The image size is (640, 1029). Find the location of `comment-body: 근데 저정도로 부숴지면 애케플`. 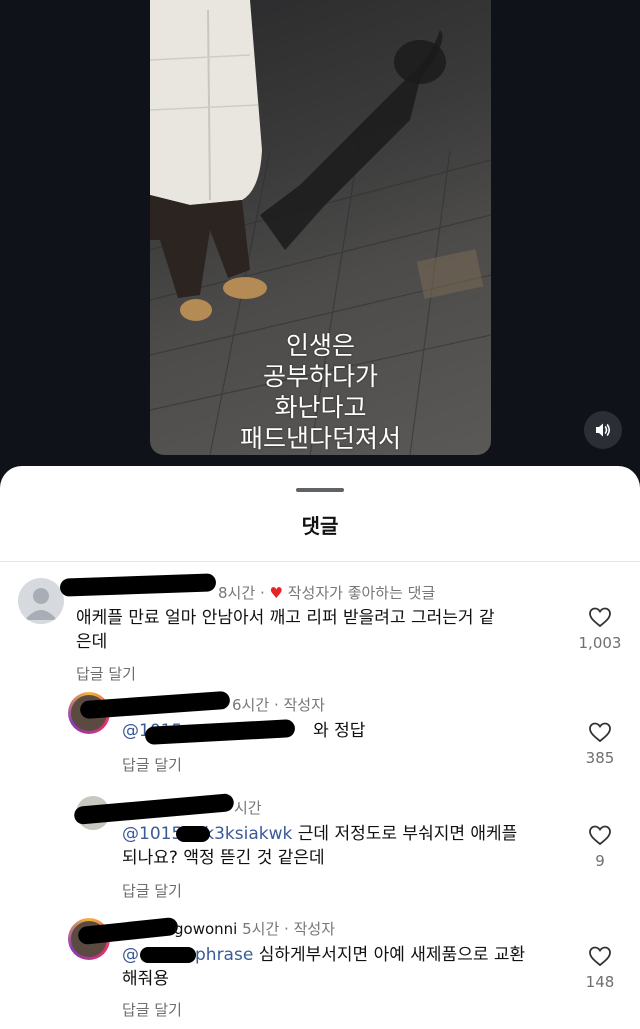

comment-body: 근데 저정도로 부숴지면 애케플 is located at coordinates (407, 834).